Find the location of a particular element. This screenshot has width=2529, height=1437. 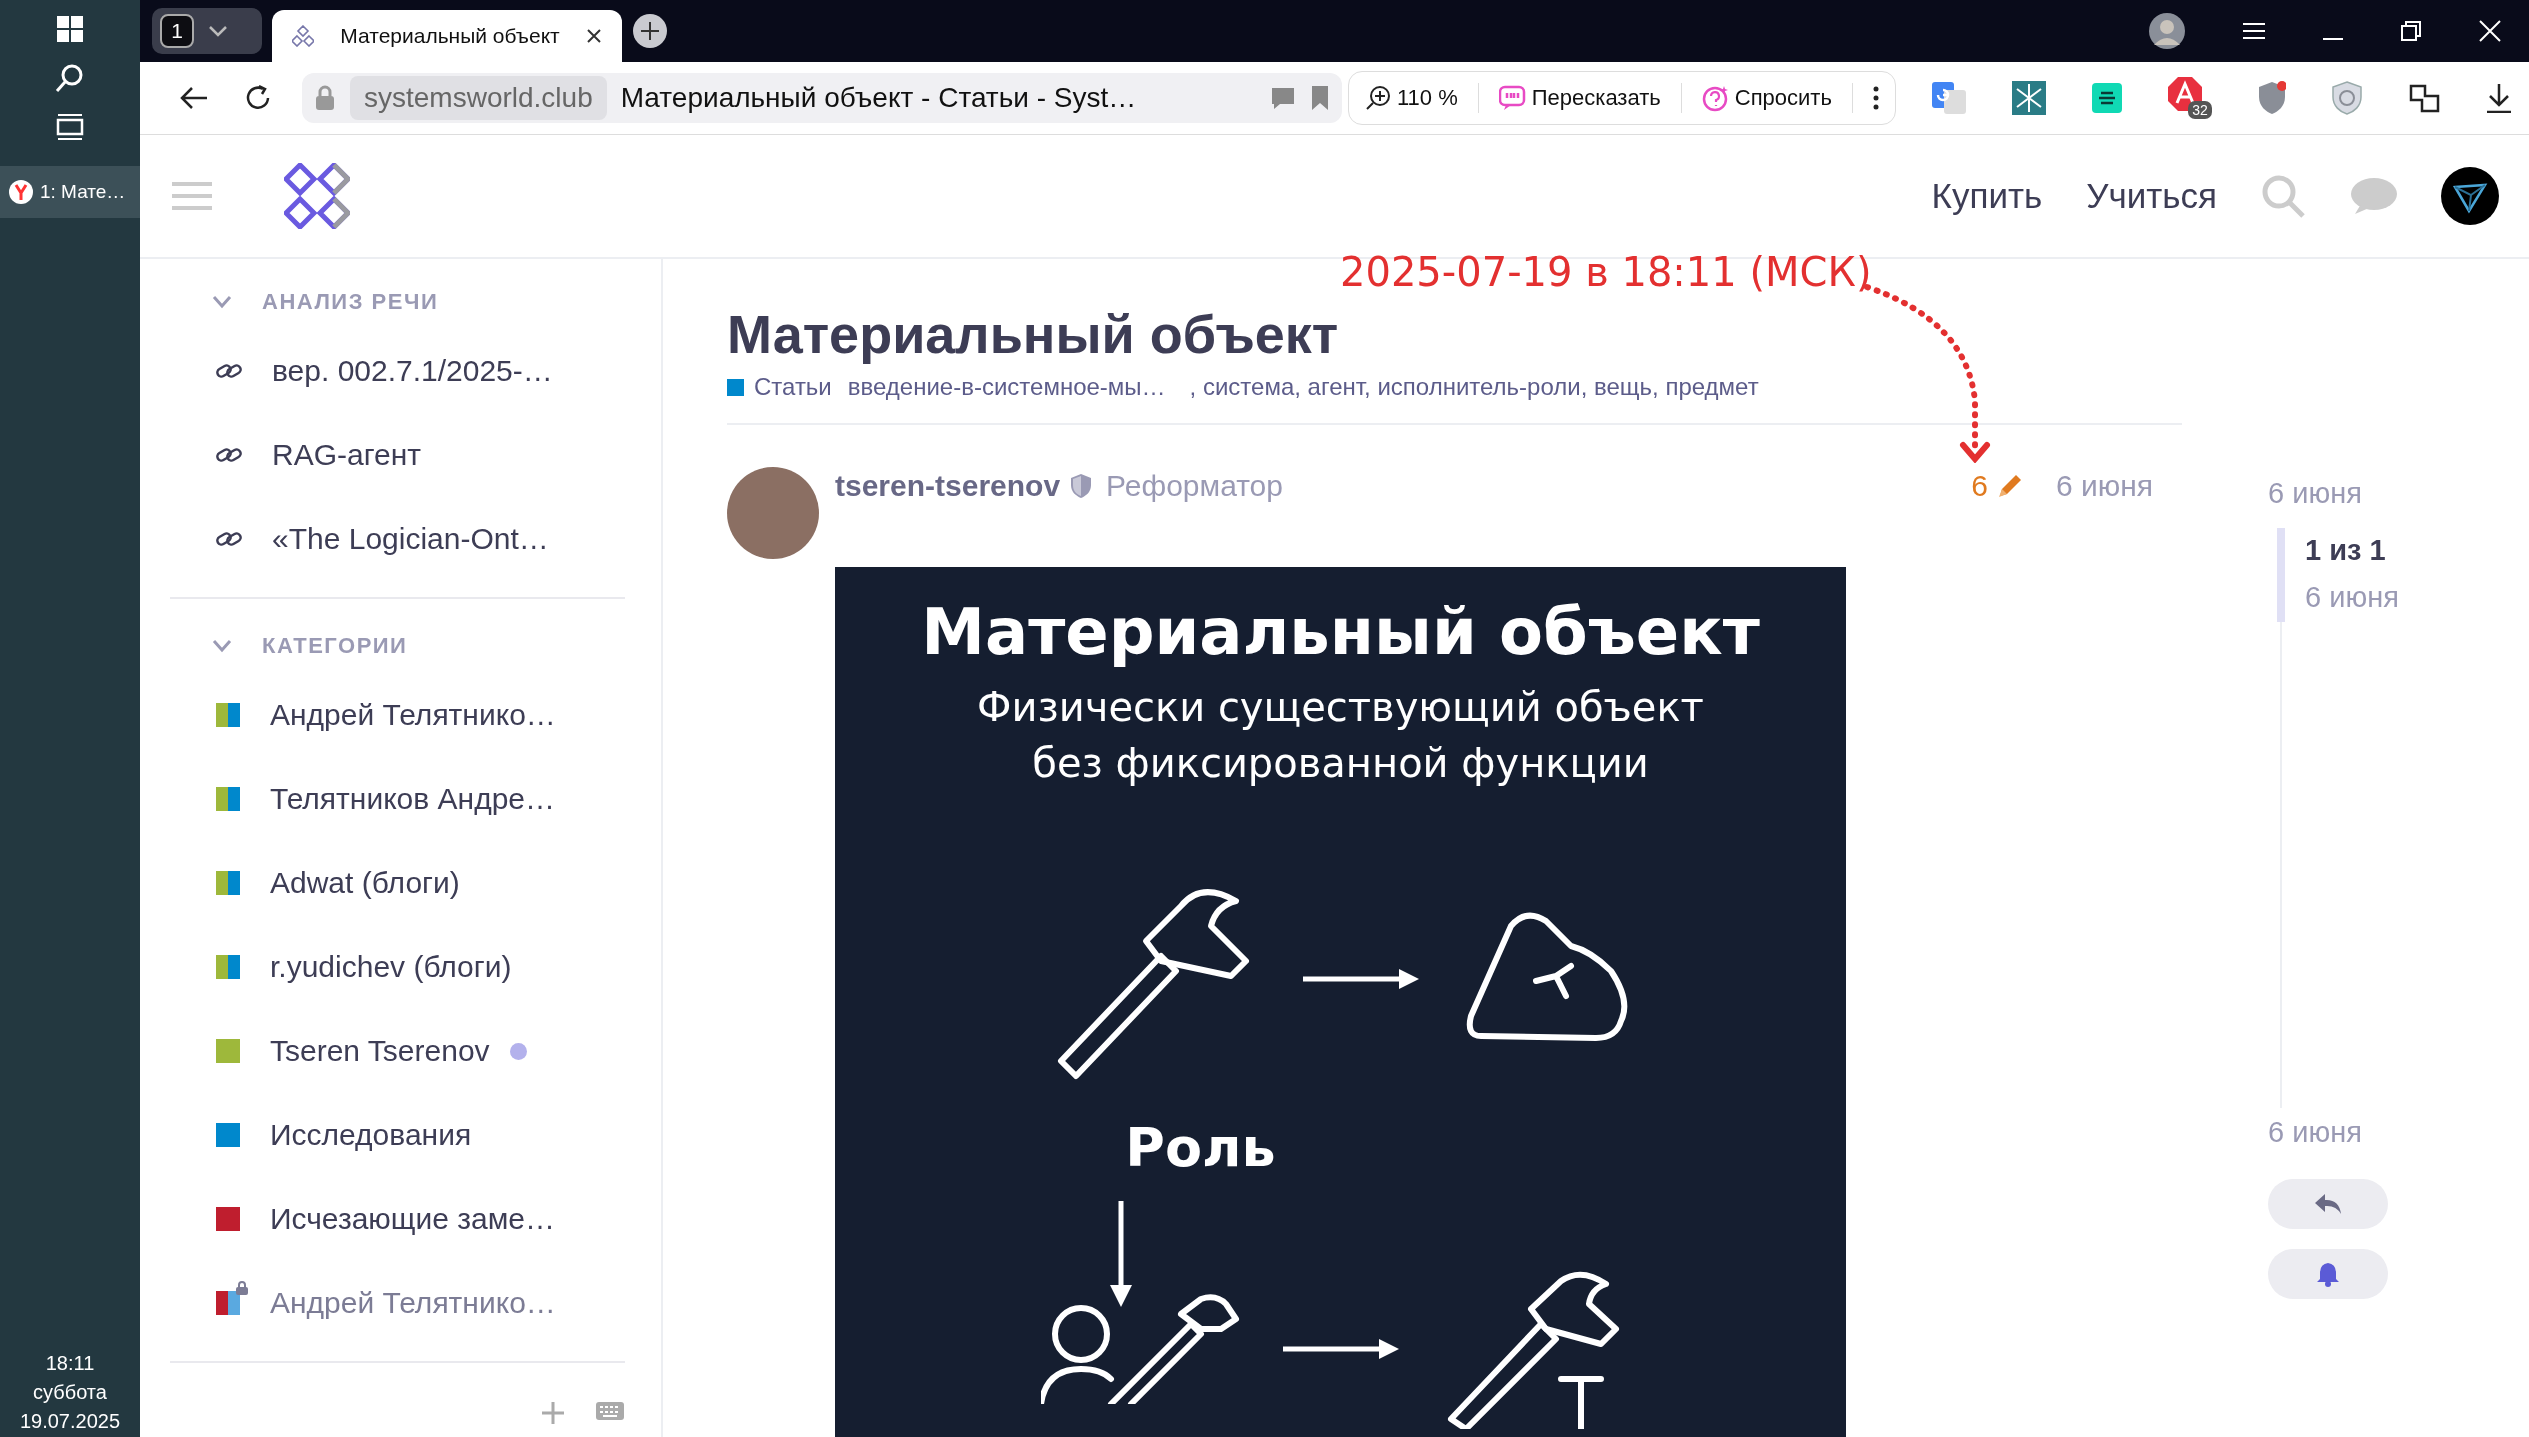

domain-chip: systemsworld.club is located at coordinates (478, 98).